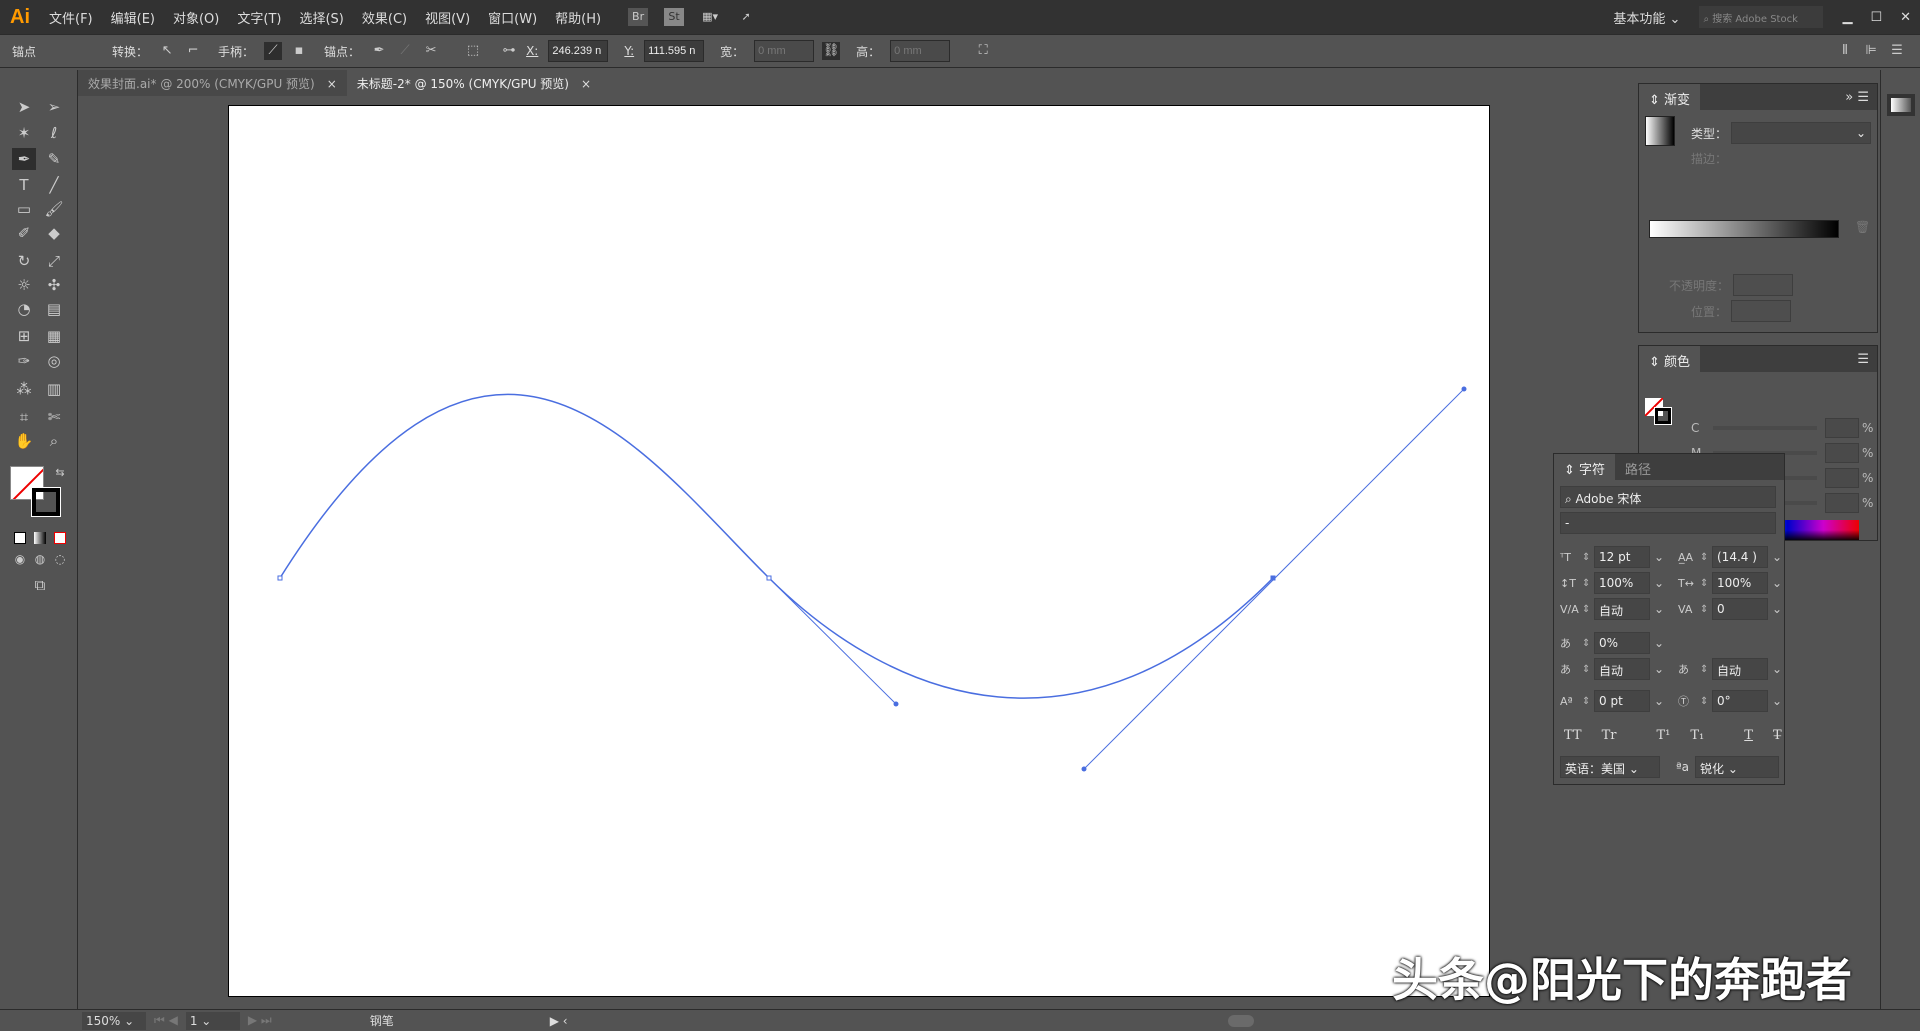  I want to click on mesh-tool-icon: ⊞, so click(24, 336).